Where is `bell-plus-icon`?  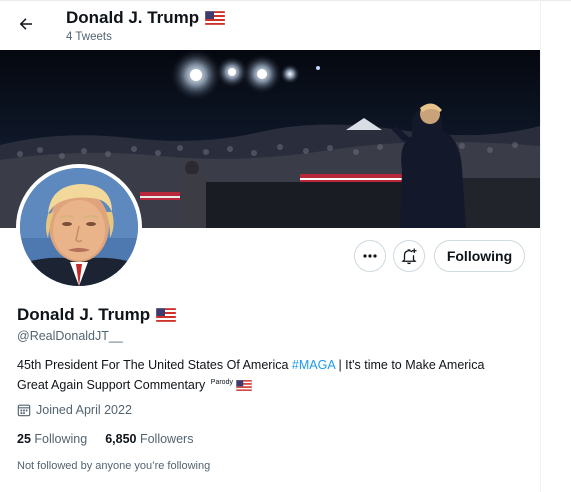
bell-plus-icon is located at coordinates (409, 256).